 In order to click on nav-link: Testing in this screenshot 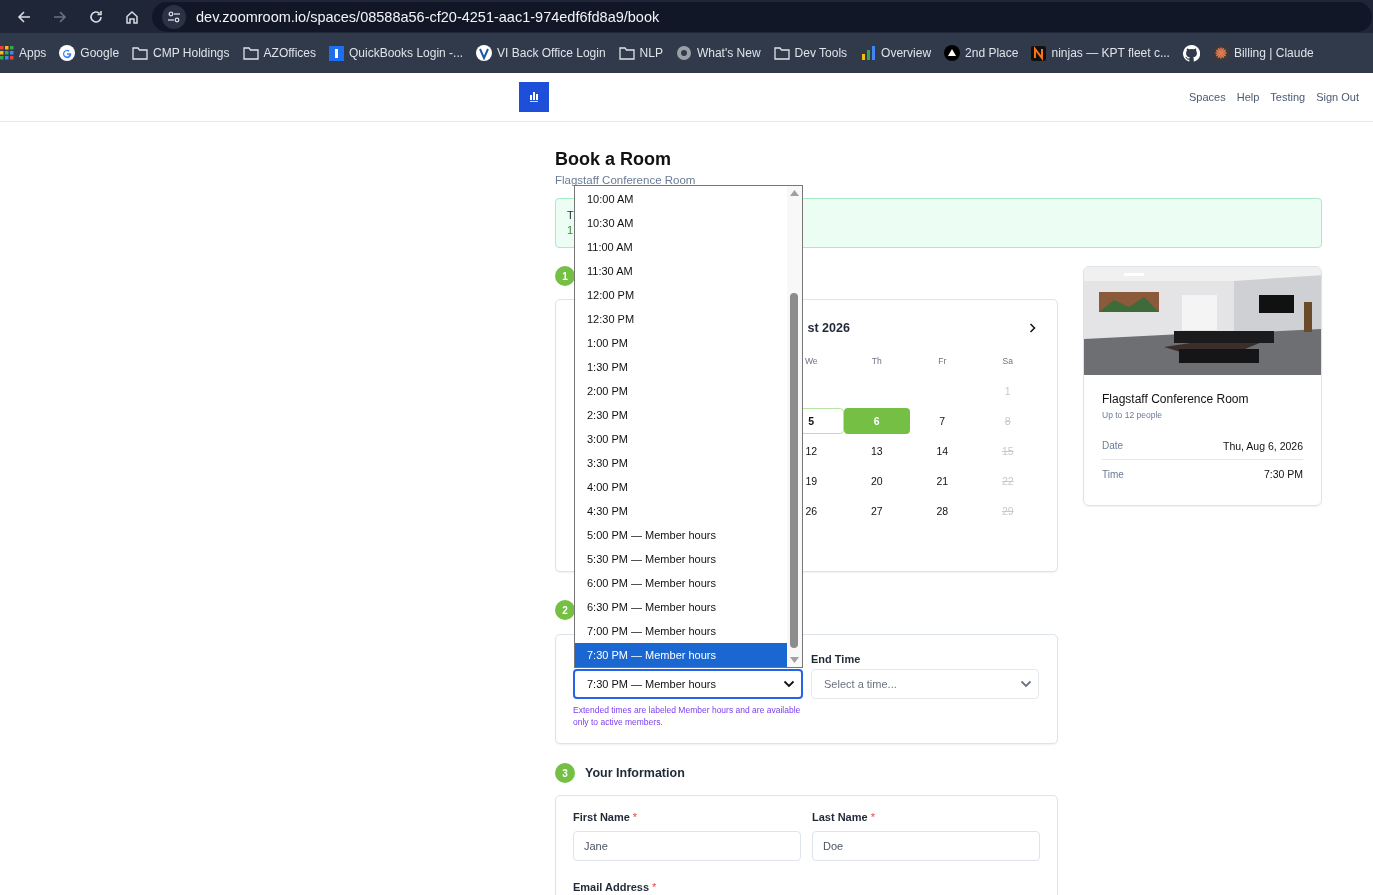, I will do `click(1288, 97)`.